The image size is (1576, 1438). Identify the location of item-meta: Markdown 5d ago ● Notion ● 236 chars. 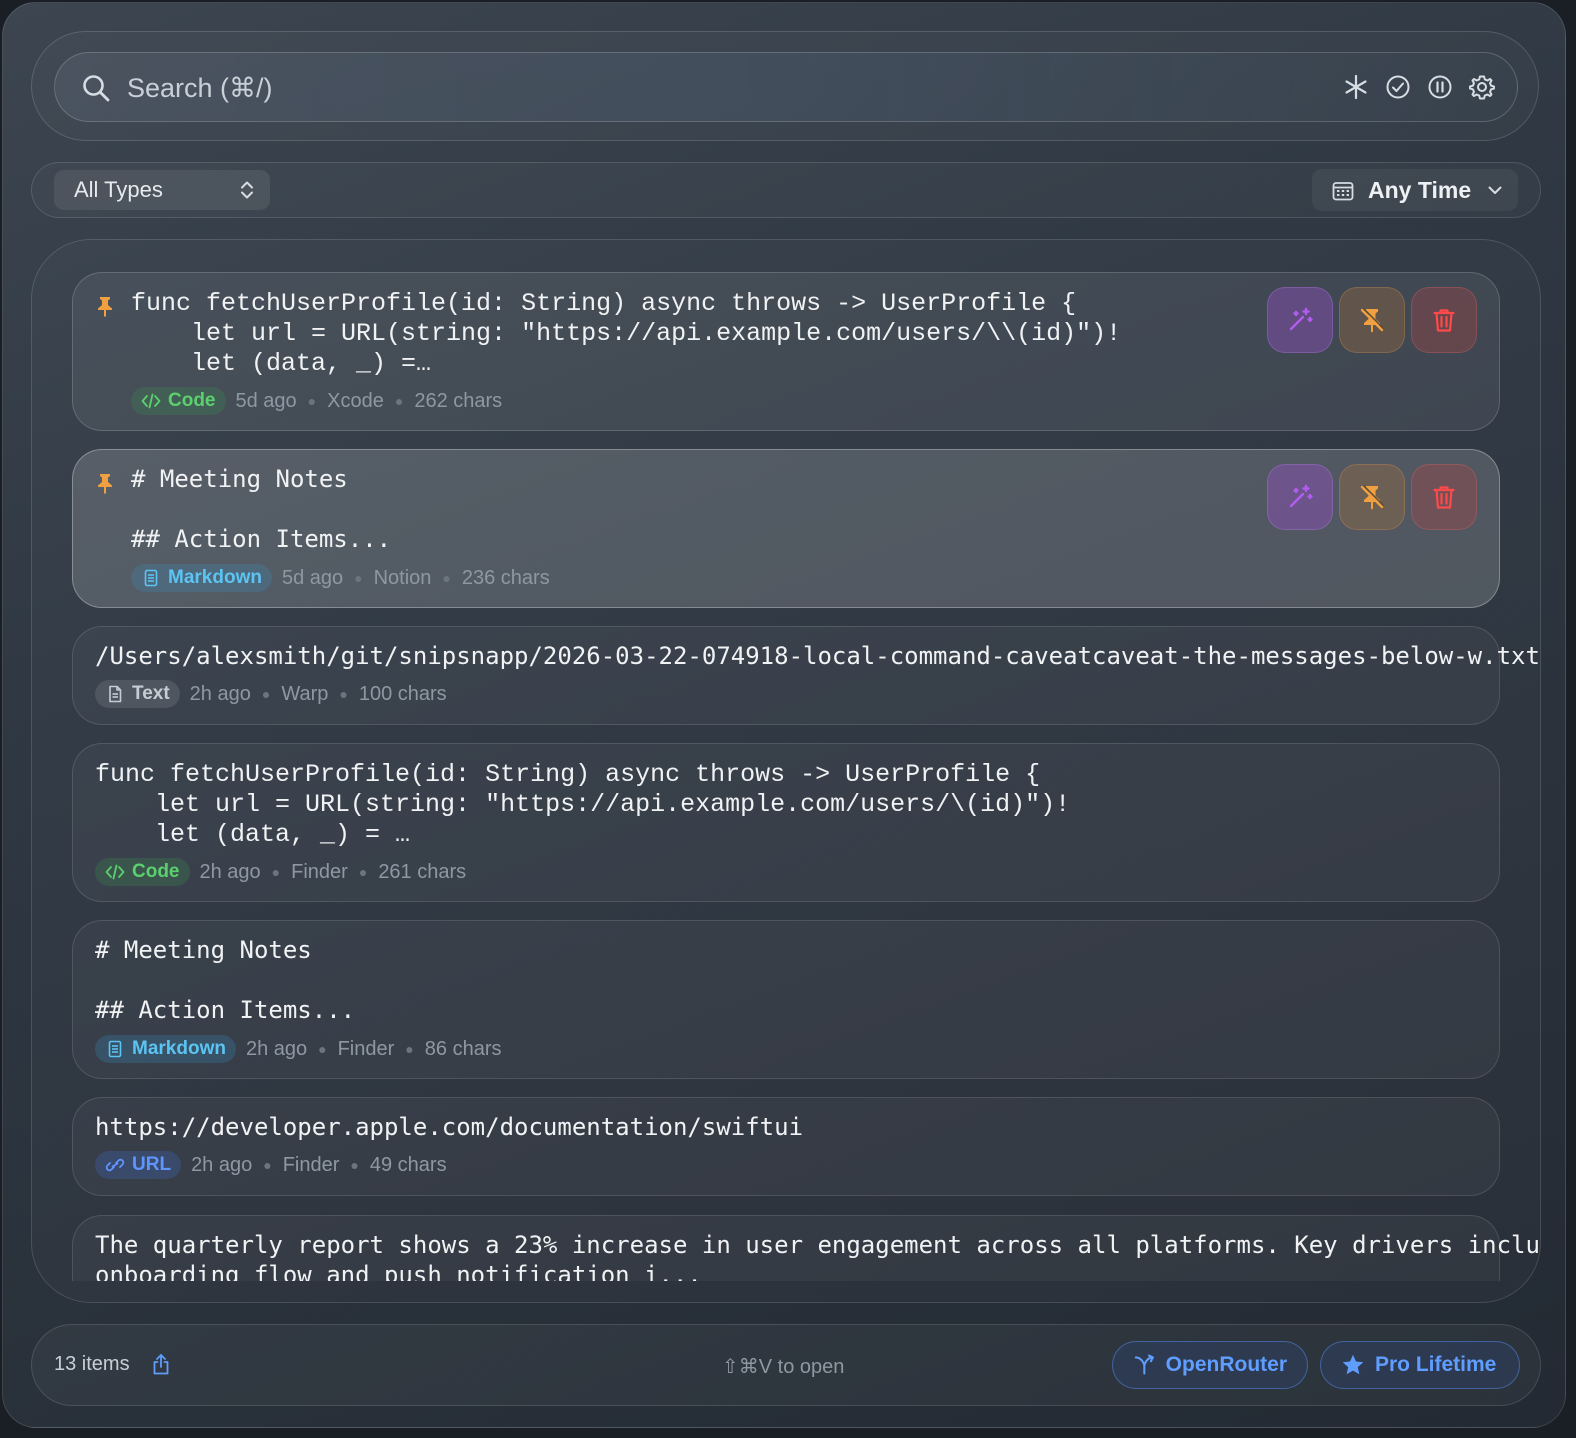
(340, 578).